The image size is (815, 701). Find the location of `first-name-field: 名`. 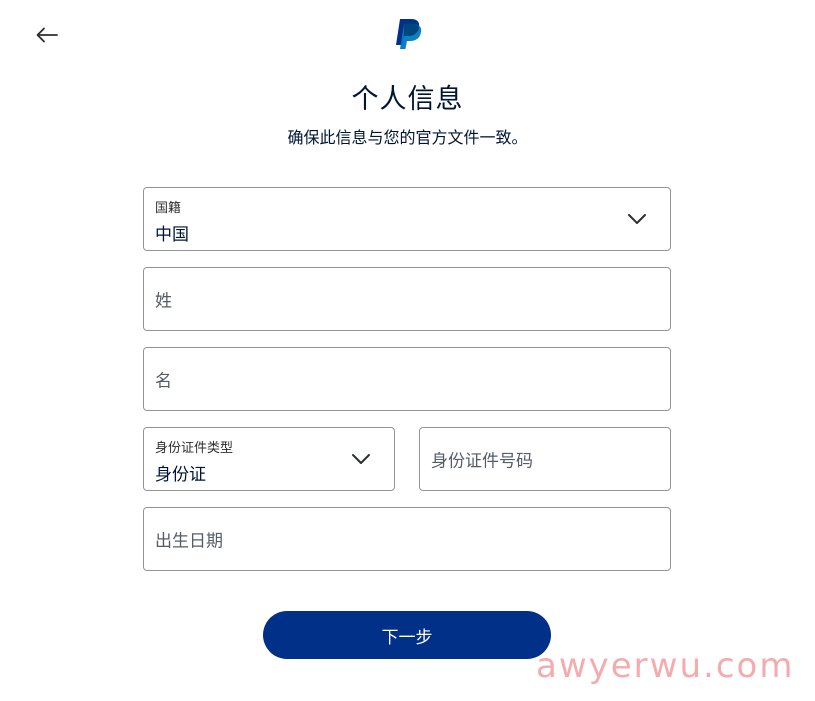

first-name-field: 名 is located at coordinates (407, 379).